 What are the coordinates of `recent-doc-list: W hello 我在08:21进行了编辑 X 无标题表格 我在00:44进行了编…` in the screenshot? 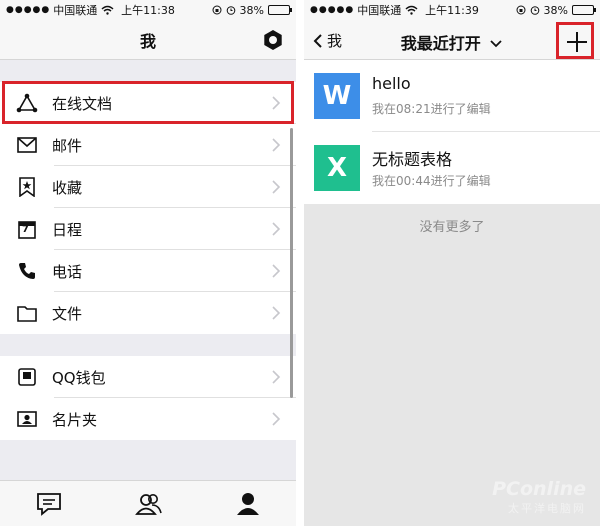 It's located at (452, 132).